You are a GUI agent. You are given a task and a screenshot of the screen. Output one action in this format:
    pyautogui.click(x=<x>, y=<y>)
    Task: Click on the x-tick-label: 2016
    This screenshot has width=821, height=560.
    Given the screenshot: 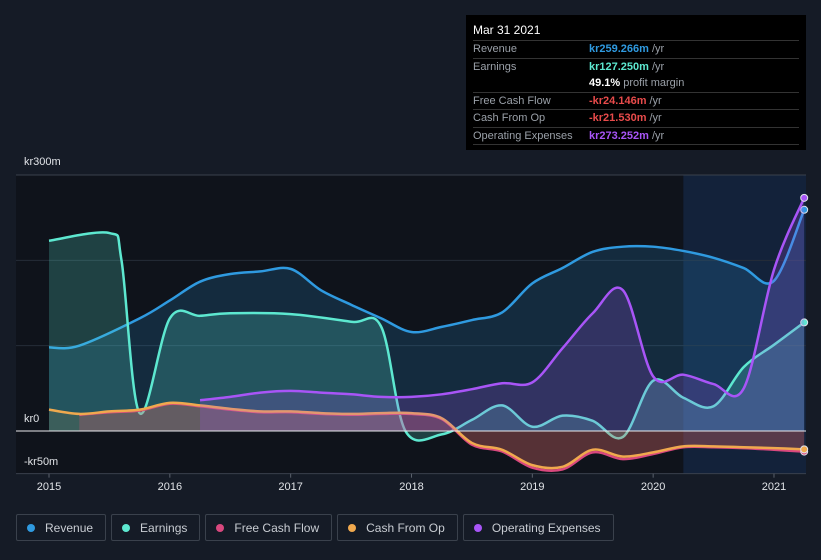 What is the action you would take?
    pyautogui.click(x=170, y=487)
    